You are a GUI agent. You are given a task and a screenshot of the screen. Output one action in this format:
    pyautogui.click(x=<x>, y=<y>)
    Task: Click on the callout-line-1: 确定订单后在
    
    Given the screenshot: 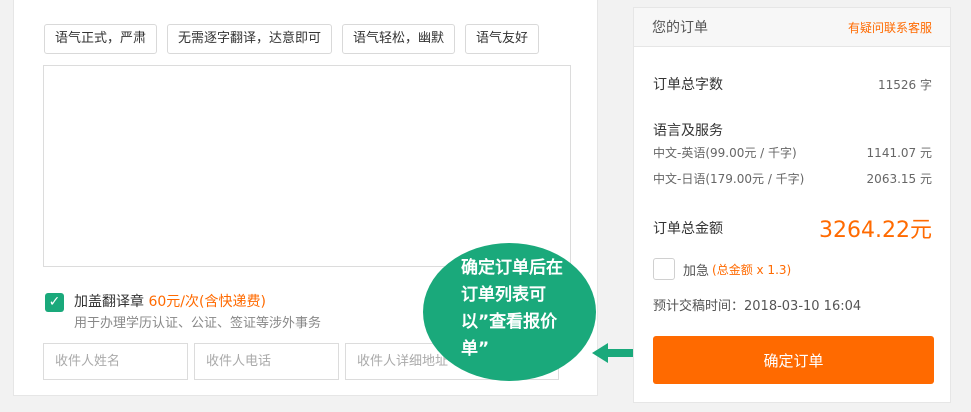 What is the action you would take?
    pyautogui.click(x=512, y=268)
    